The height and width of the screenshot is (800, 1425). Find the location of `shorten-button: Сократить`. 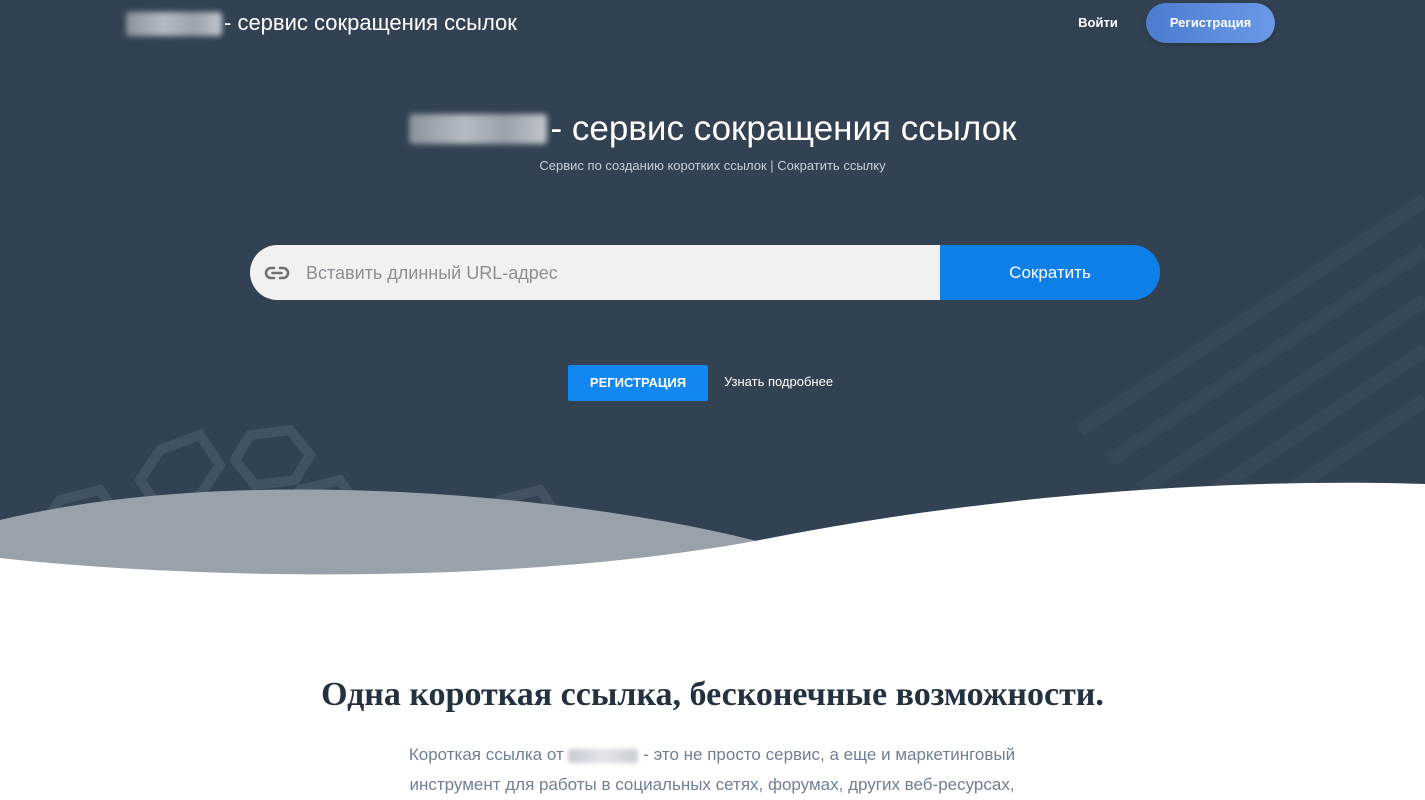

shorten-button: Сократить is located at coordinates (1050, 272).